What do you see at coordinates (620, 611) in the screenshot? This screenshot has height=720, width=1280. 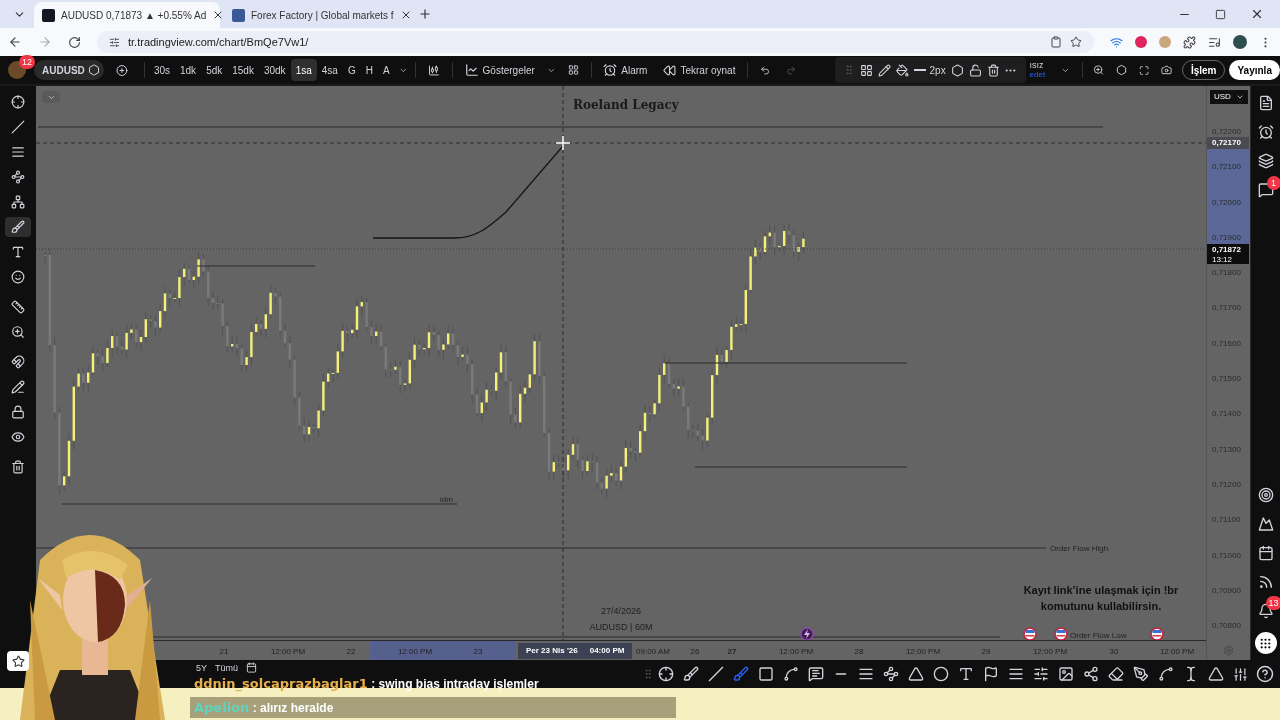 I see `date-label: 27/4/2026` at bounding box center [620, 611].